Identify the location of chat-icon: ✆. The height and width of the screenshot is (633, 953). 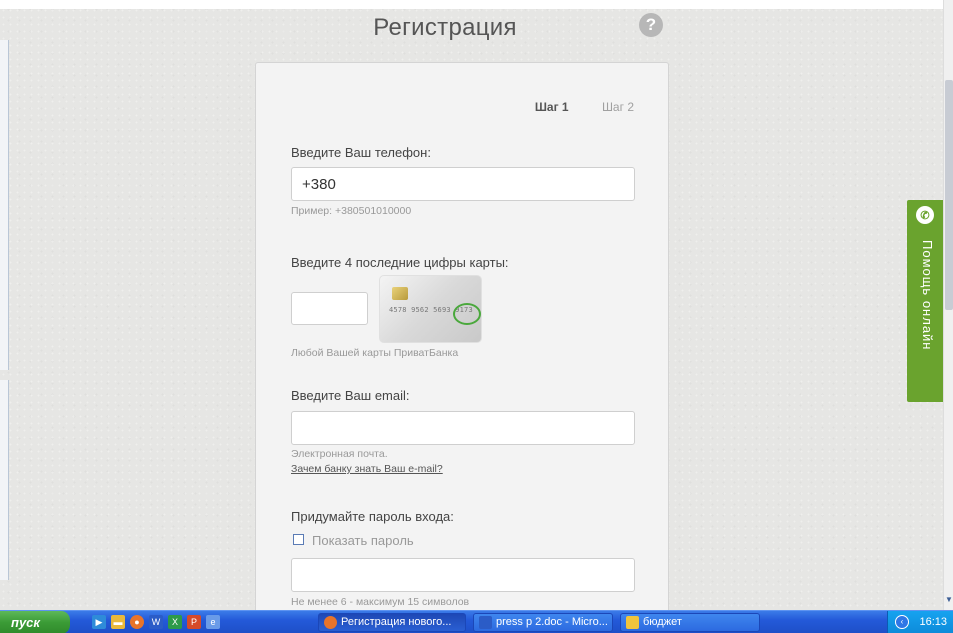
(925, 215).